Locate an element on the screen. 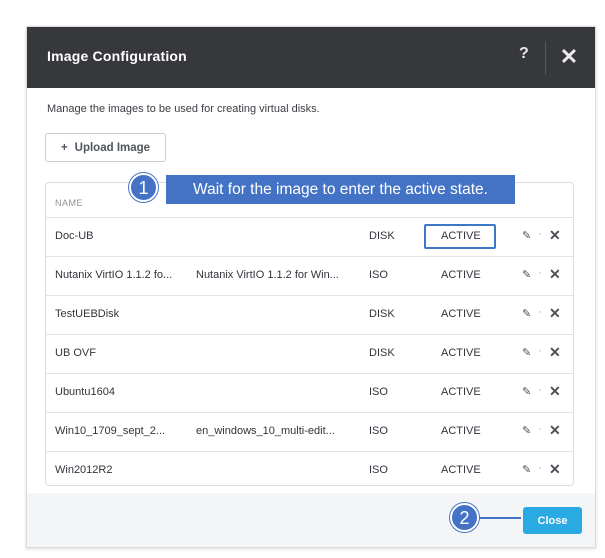 Image resolution: width=605 pixels, height=558 pixels. dialog-title: Image Configuration is located at coordinates (117, 56).